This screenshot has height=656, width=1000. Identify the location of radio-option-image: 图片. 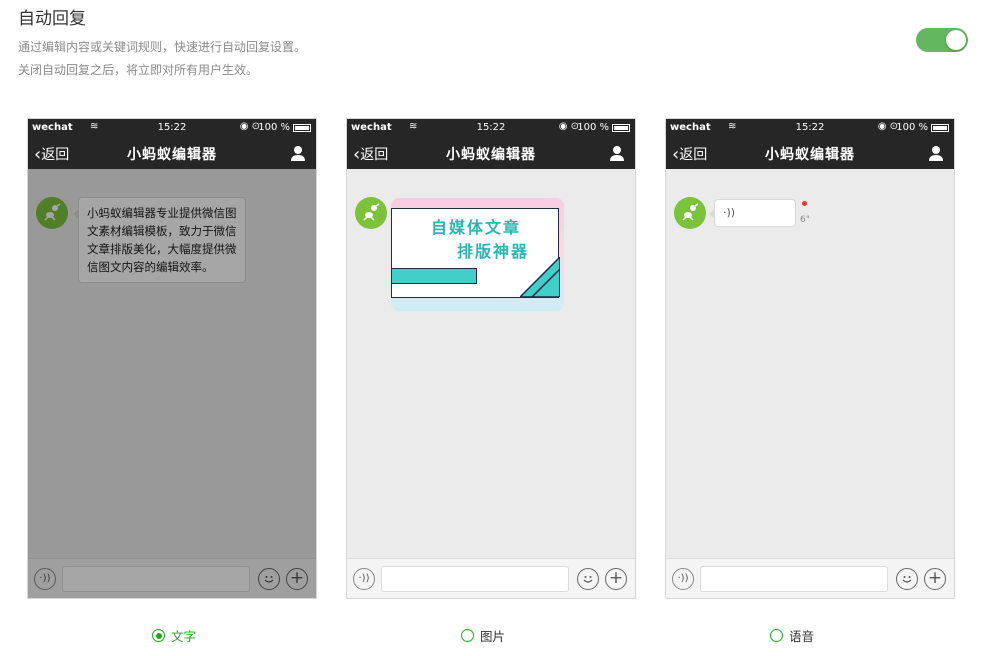
(483, 635).